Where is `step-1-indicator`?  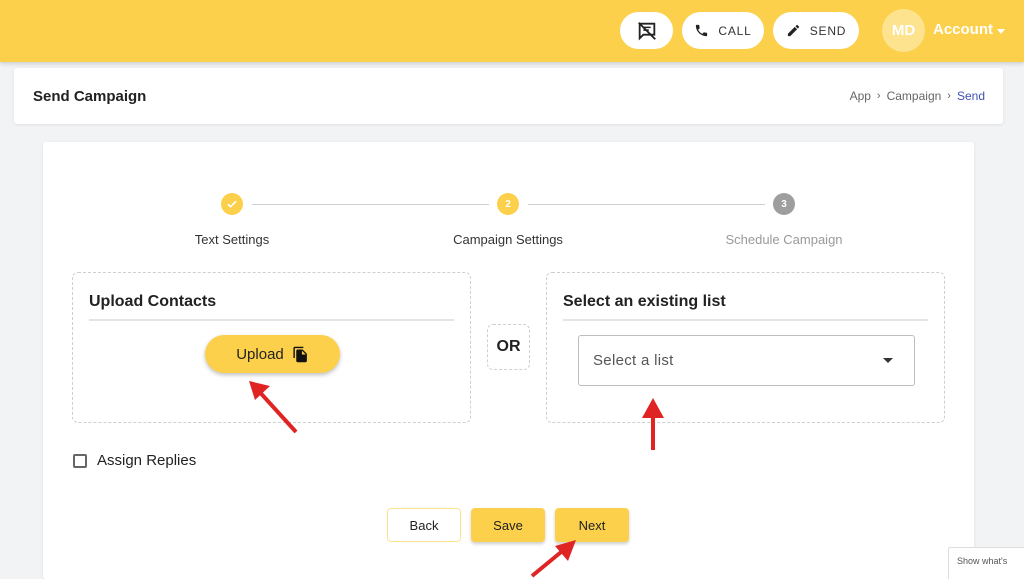 step-1-indicator is located at coordinates (232, 204).